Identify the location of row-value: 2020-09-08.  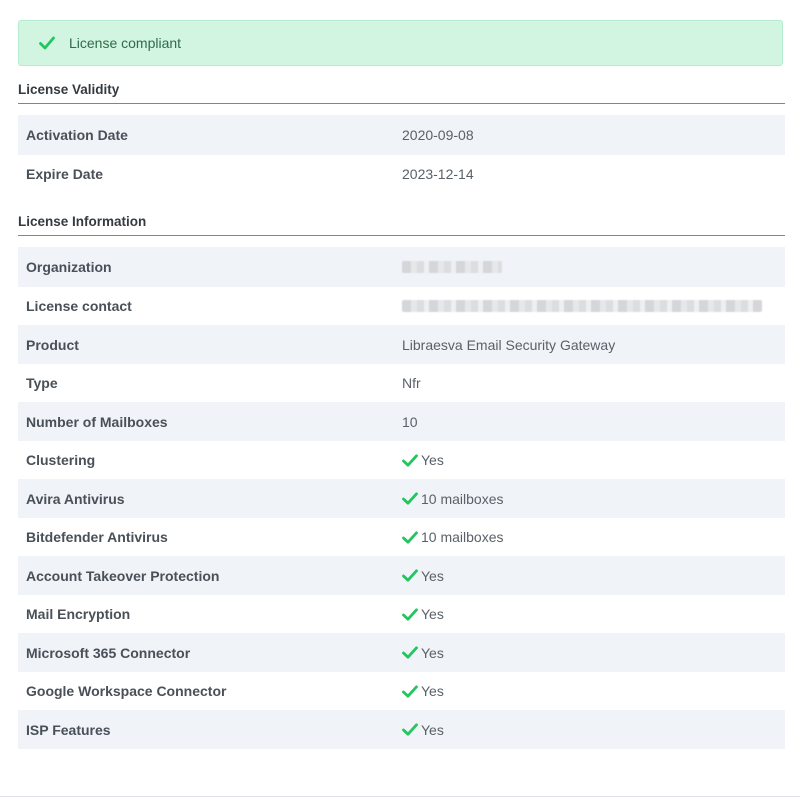
(438, 135).